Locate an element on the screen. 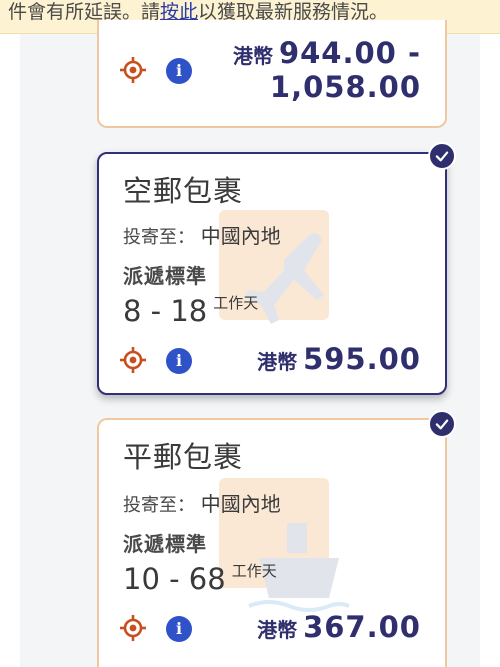  left-gutter is located at coordinates (10, 350).